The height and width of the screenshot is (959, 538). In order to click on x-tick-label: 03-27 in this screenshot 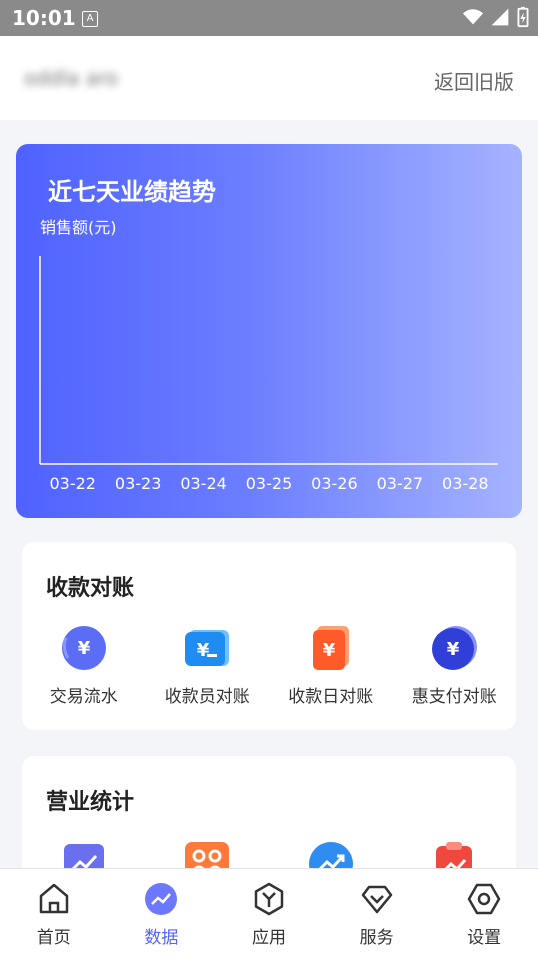, I will do `click(400, 483)`.